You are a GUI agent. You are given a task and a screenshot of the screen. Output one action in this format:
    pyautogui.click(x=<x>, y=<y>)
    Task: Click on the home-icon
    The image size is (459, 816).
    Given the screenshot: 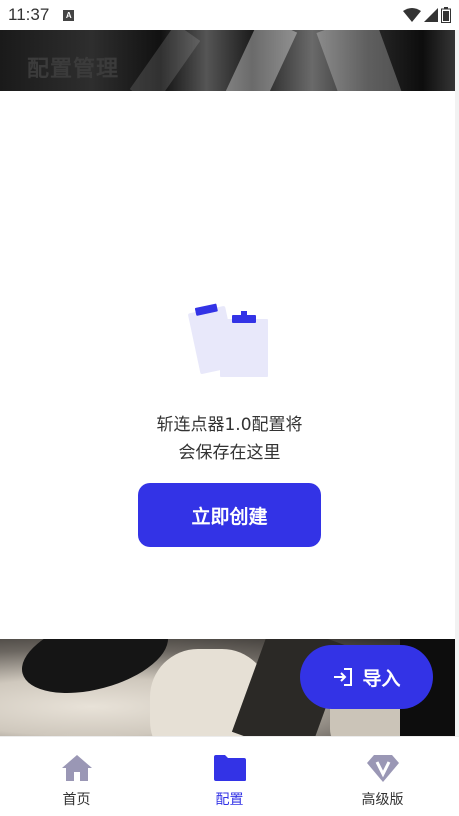 What is the action you would take?
    pyautogui.click(x=77, y=768)
    